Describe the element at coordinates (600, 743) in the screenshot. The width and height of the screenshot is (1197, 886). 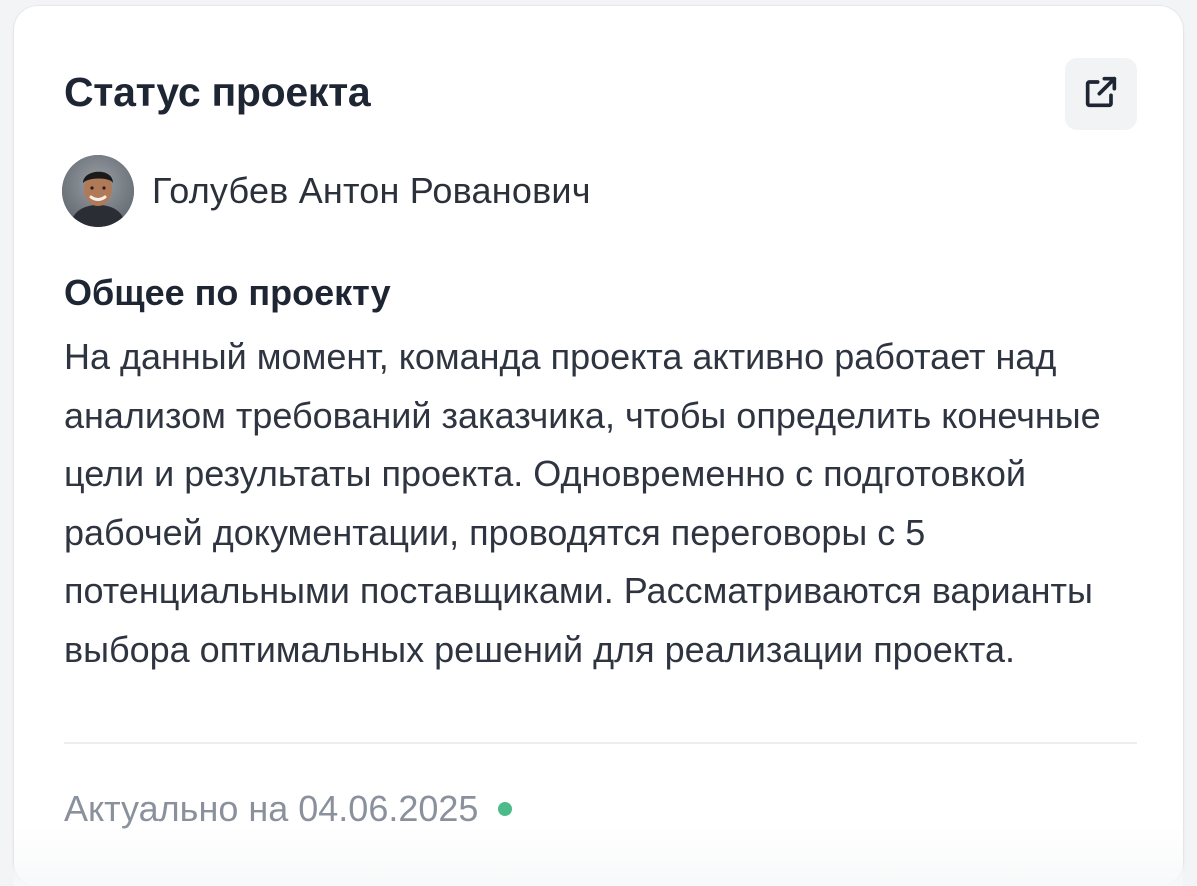
I see `divider` at that location.